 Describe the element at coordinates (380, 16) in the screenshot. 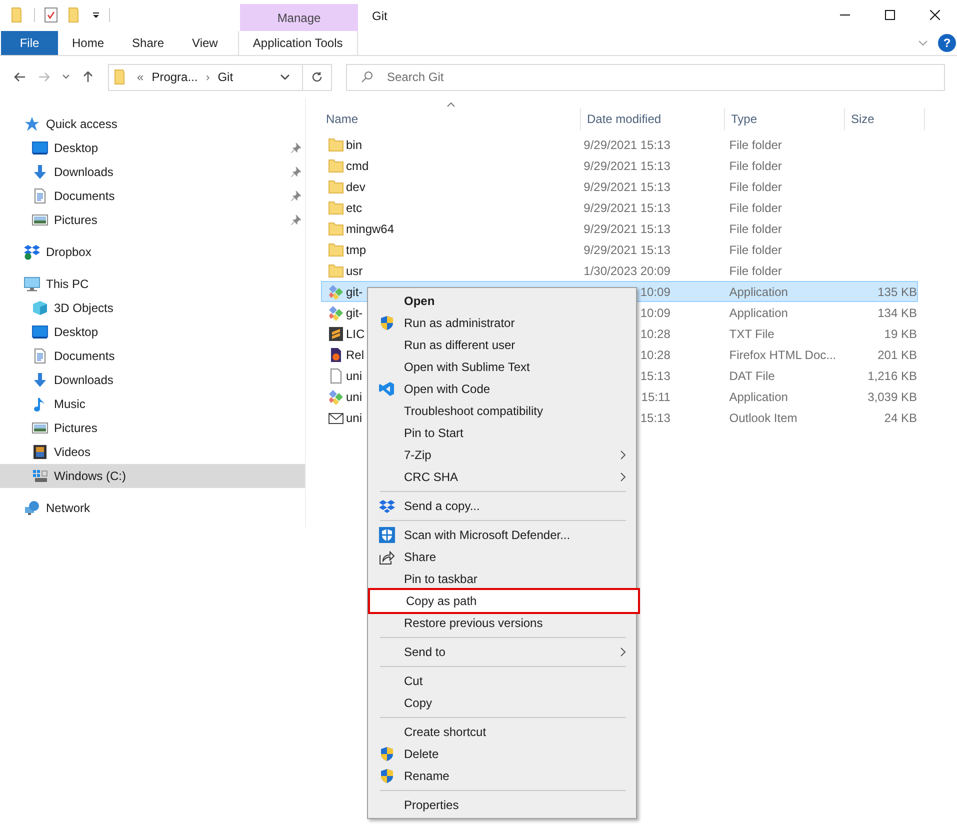

I see `window-title: Git` at that location.